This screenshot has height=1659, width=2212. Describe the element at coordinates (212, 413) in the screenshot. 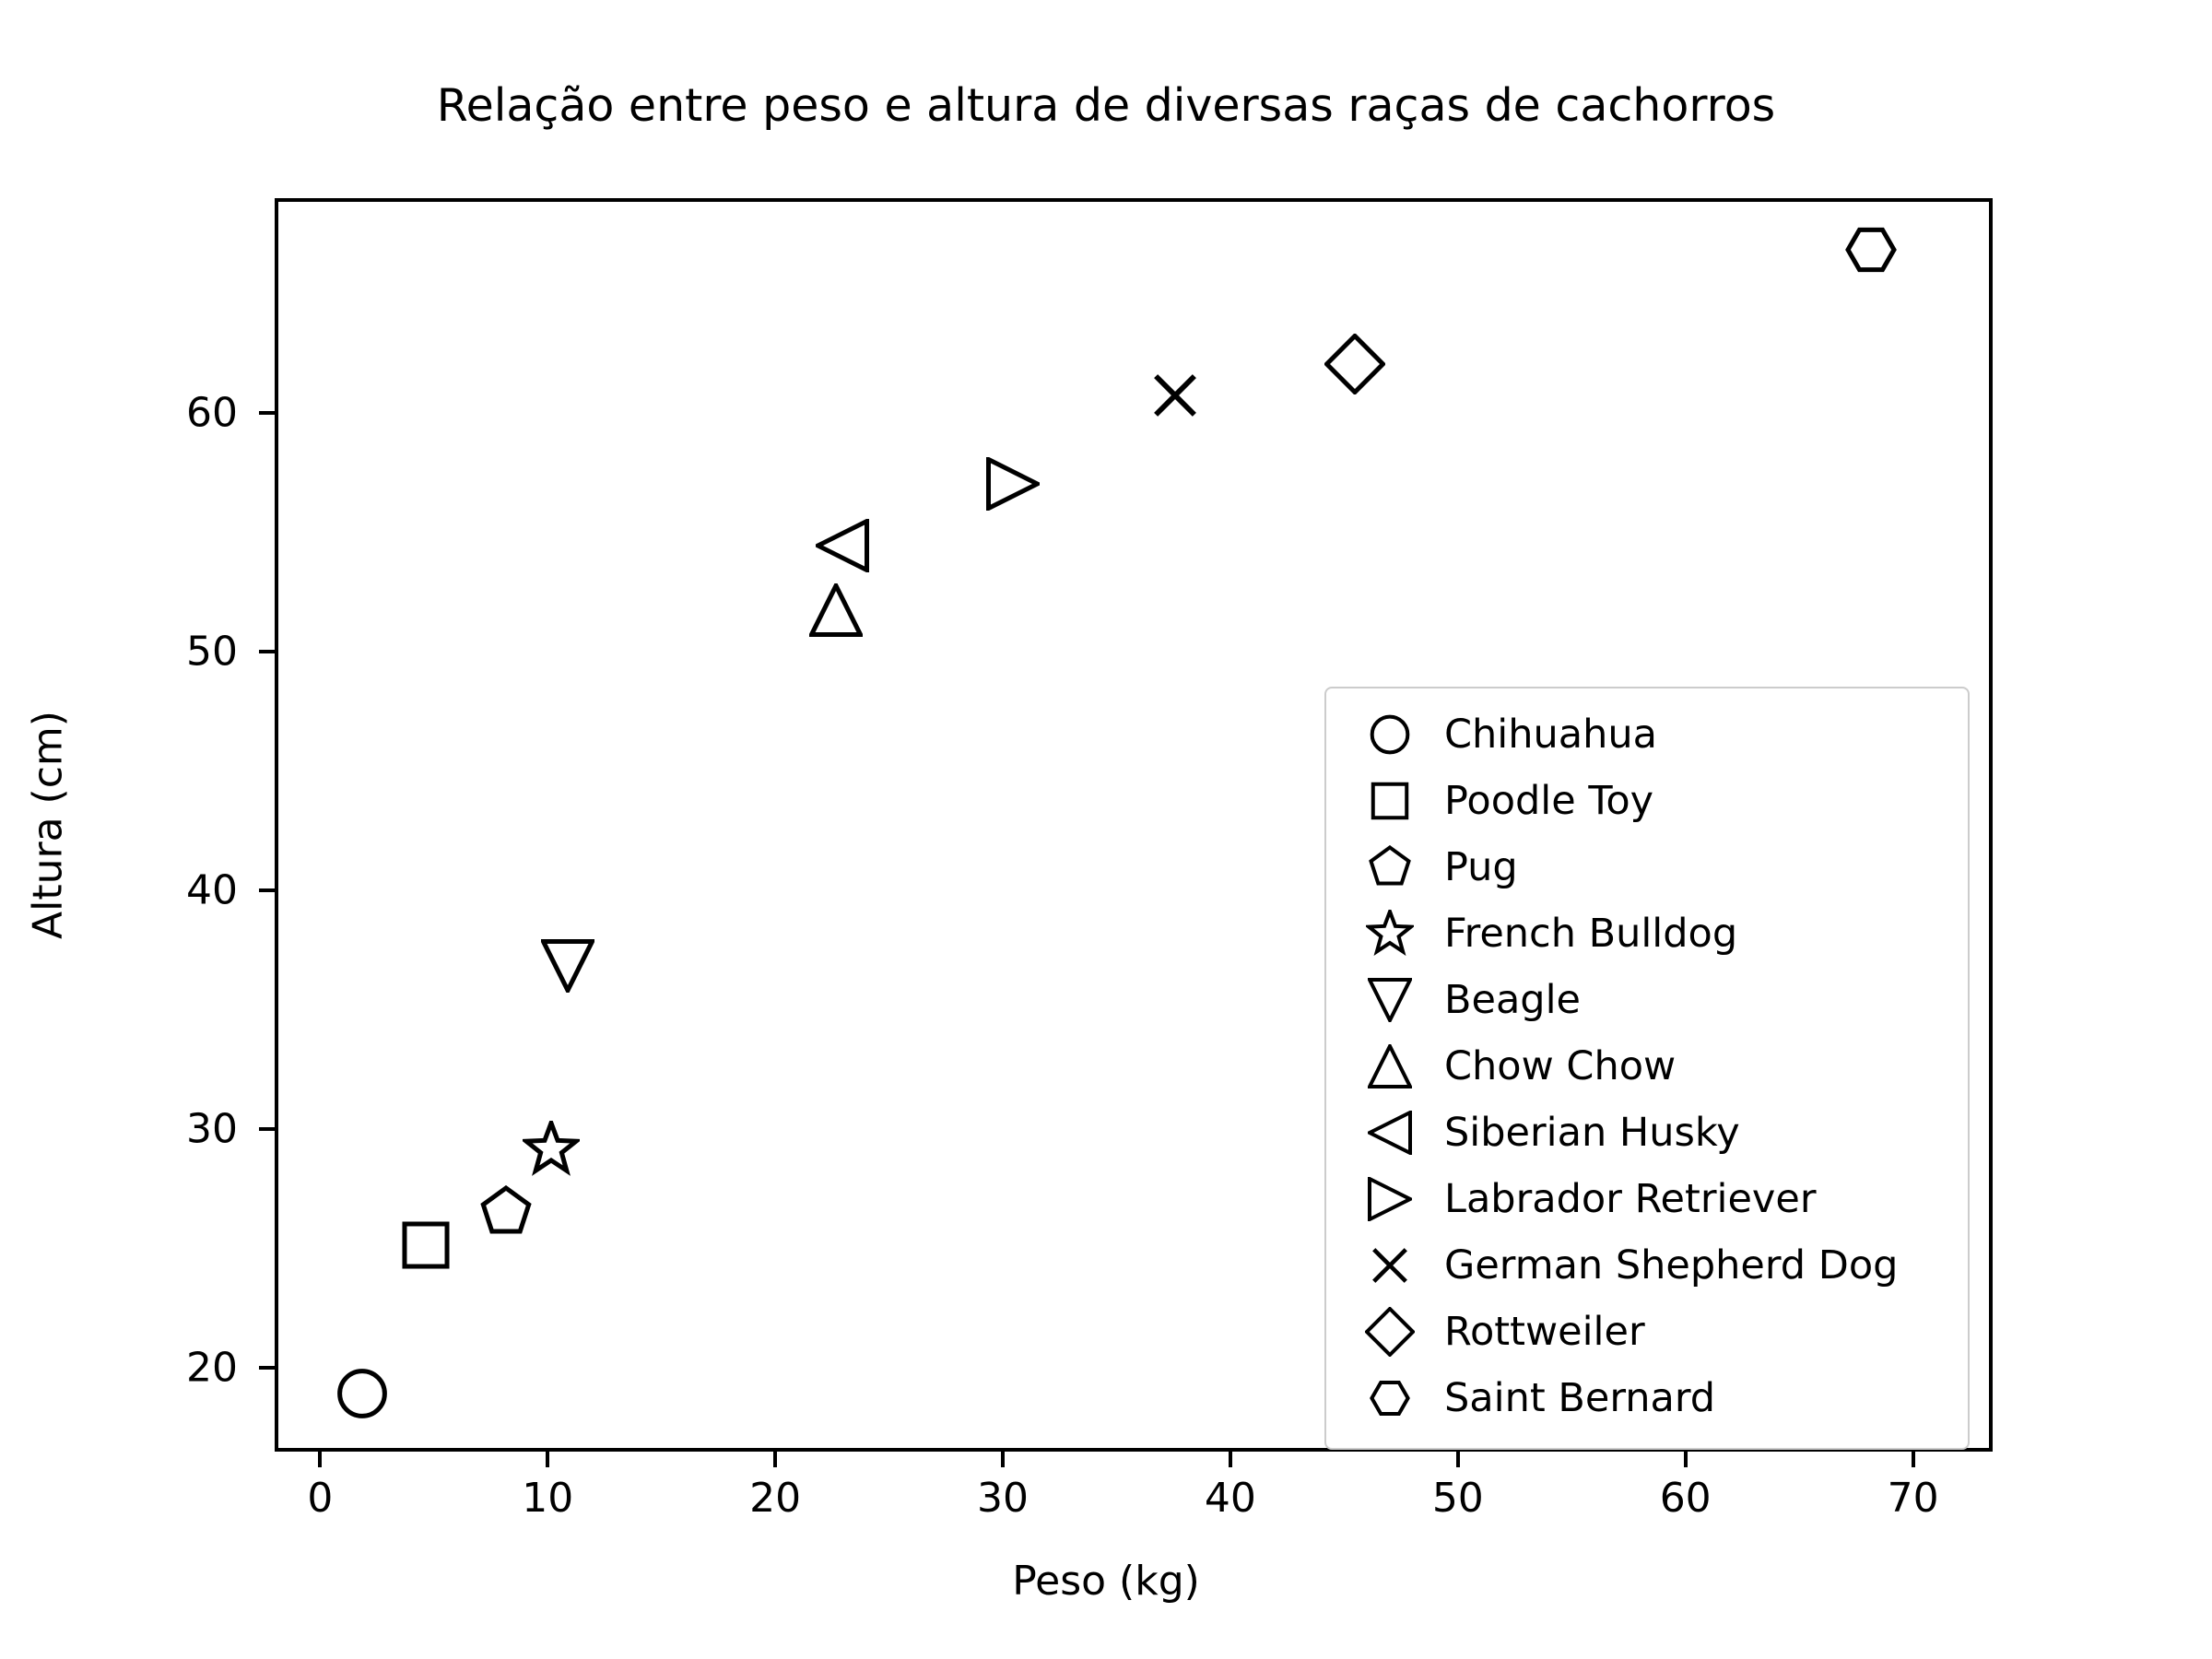

I see `y-axis-tick-label: 60` at that location.